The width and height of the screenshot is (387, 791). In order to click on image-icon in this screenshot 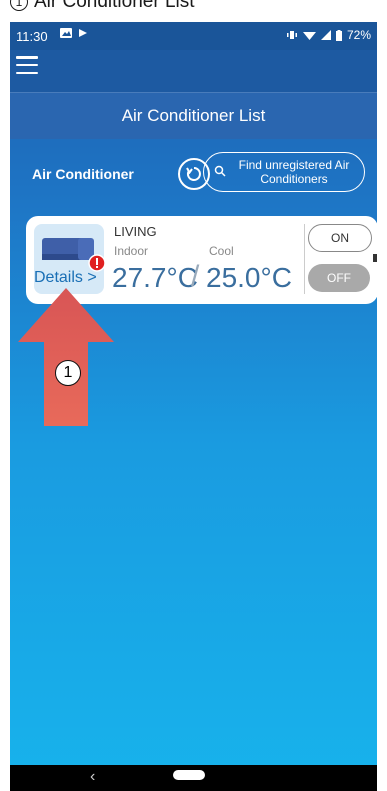, I will do `click(66, 33)`.